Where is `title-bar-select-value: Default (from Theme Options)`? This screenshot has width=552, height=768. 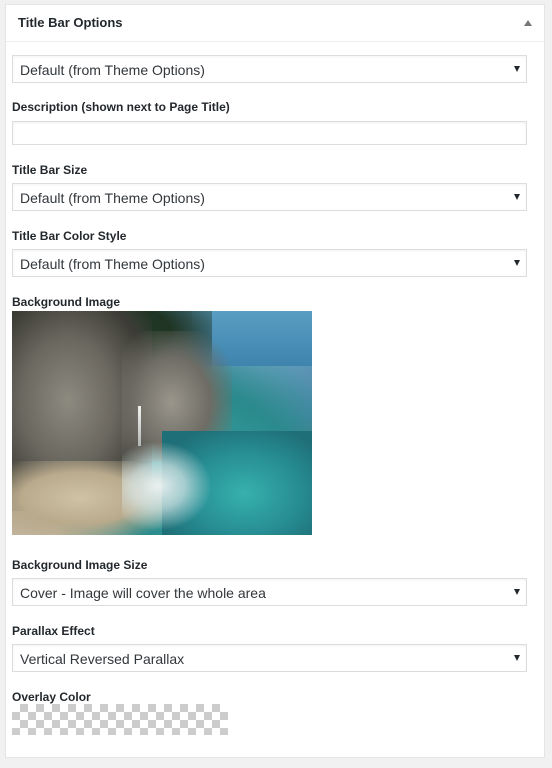
title-bar-select-value: Default (from Theme Options) is located at coordinates (112, 70).